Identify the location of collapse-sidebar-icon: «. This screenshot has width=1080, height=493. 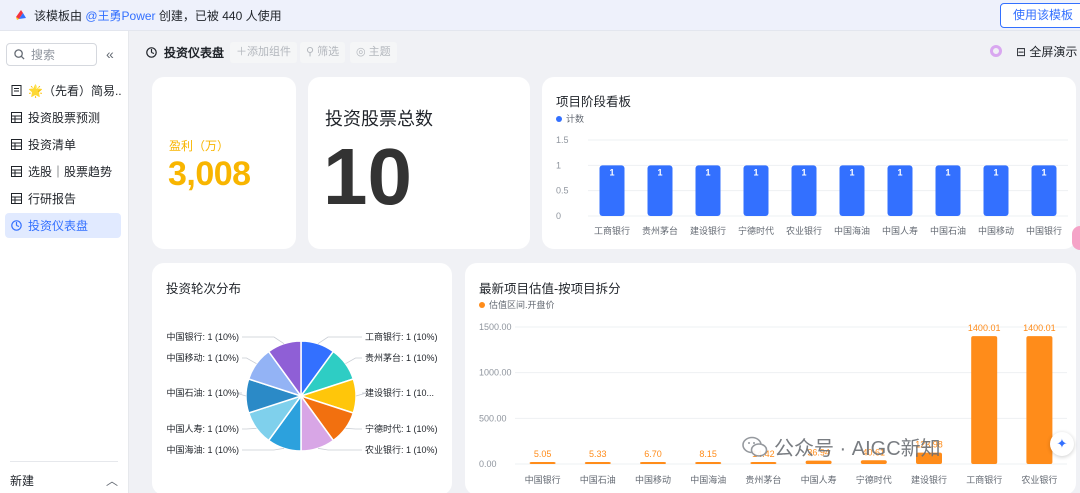
(110, 54).